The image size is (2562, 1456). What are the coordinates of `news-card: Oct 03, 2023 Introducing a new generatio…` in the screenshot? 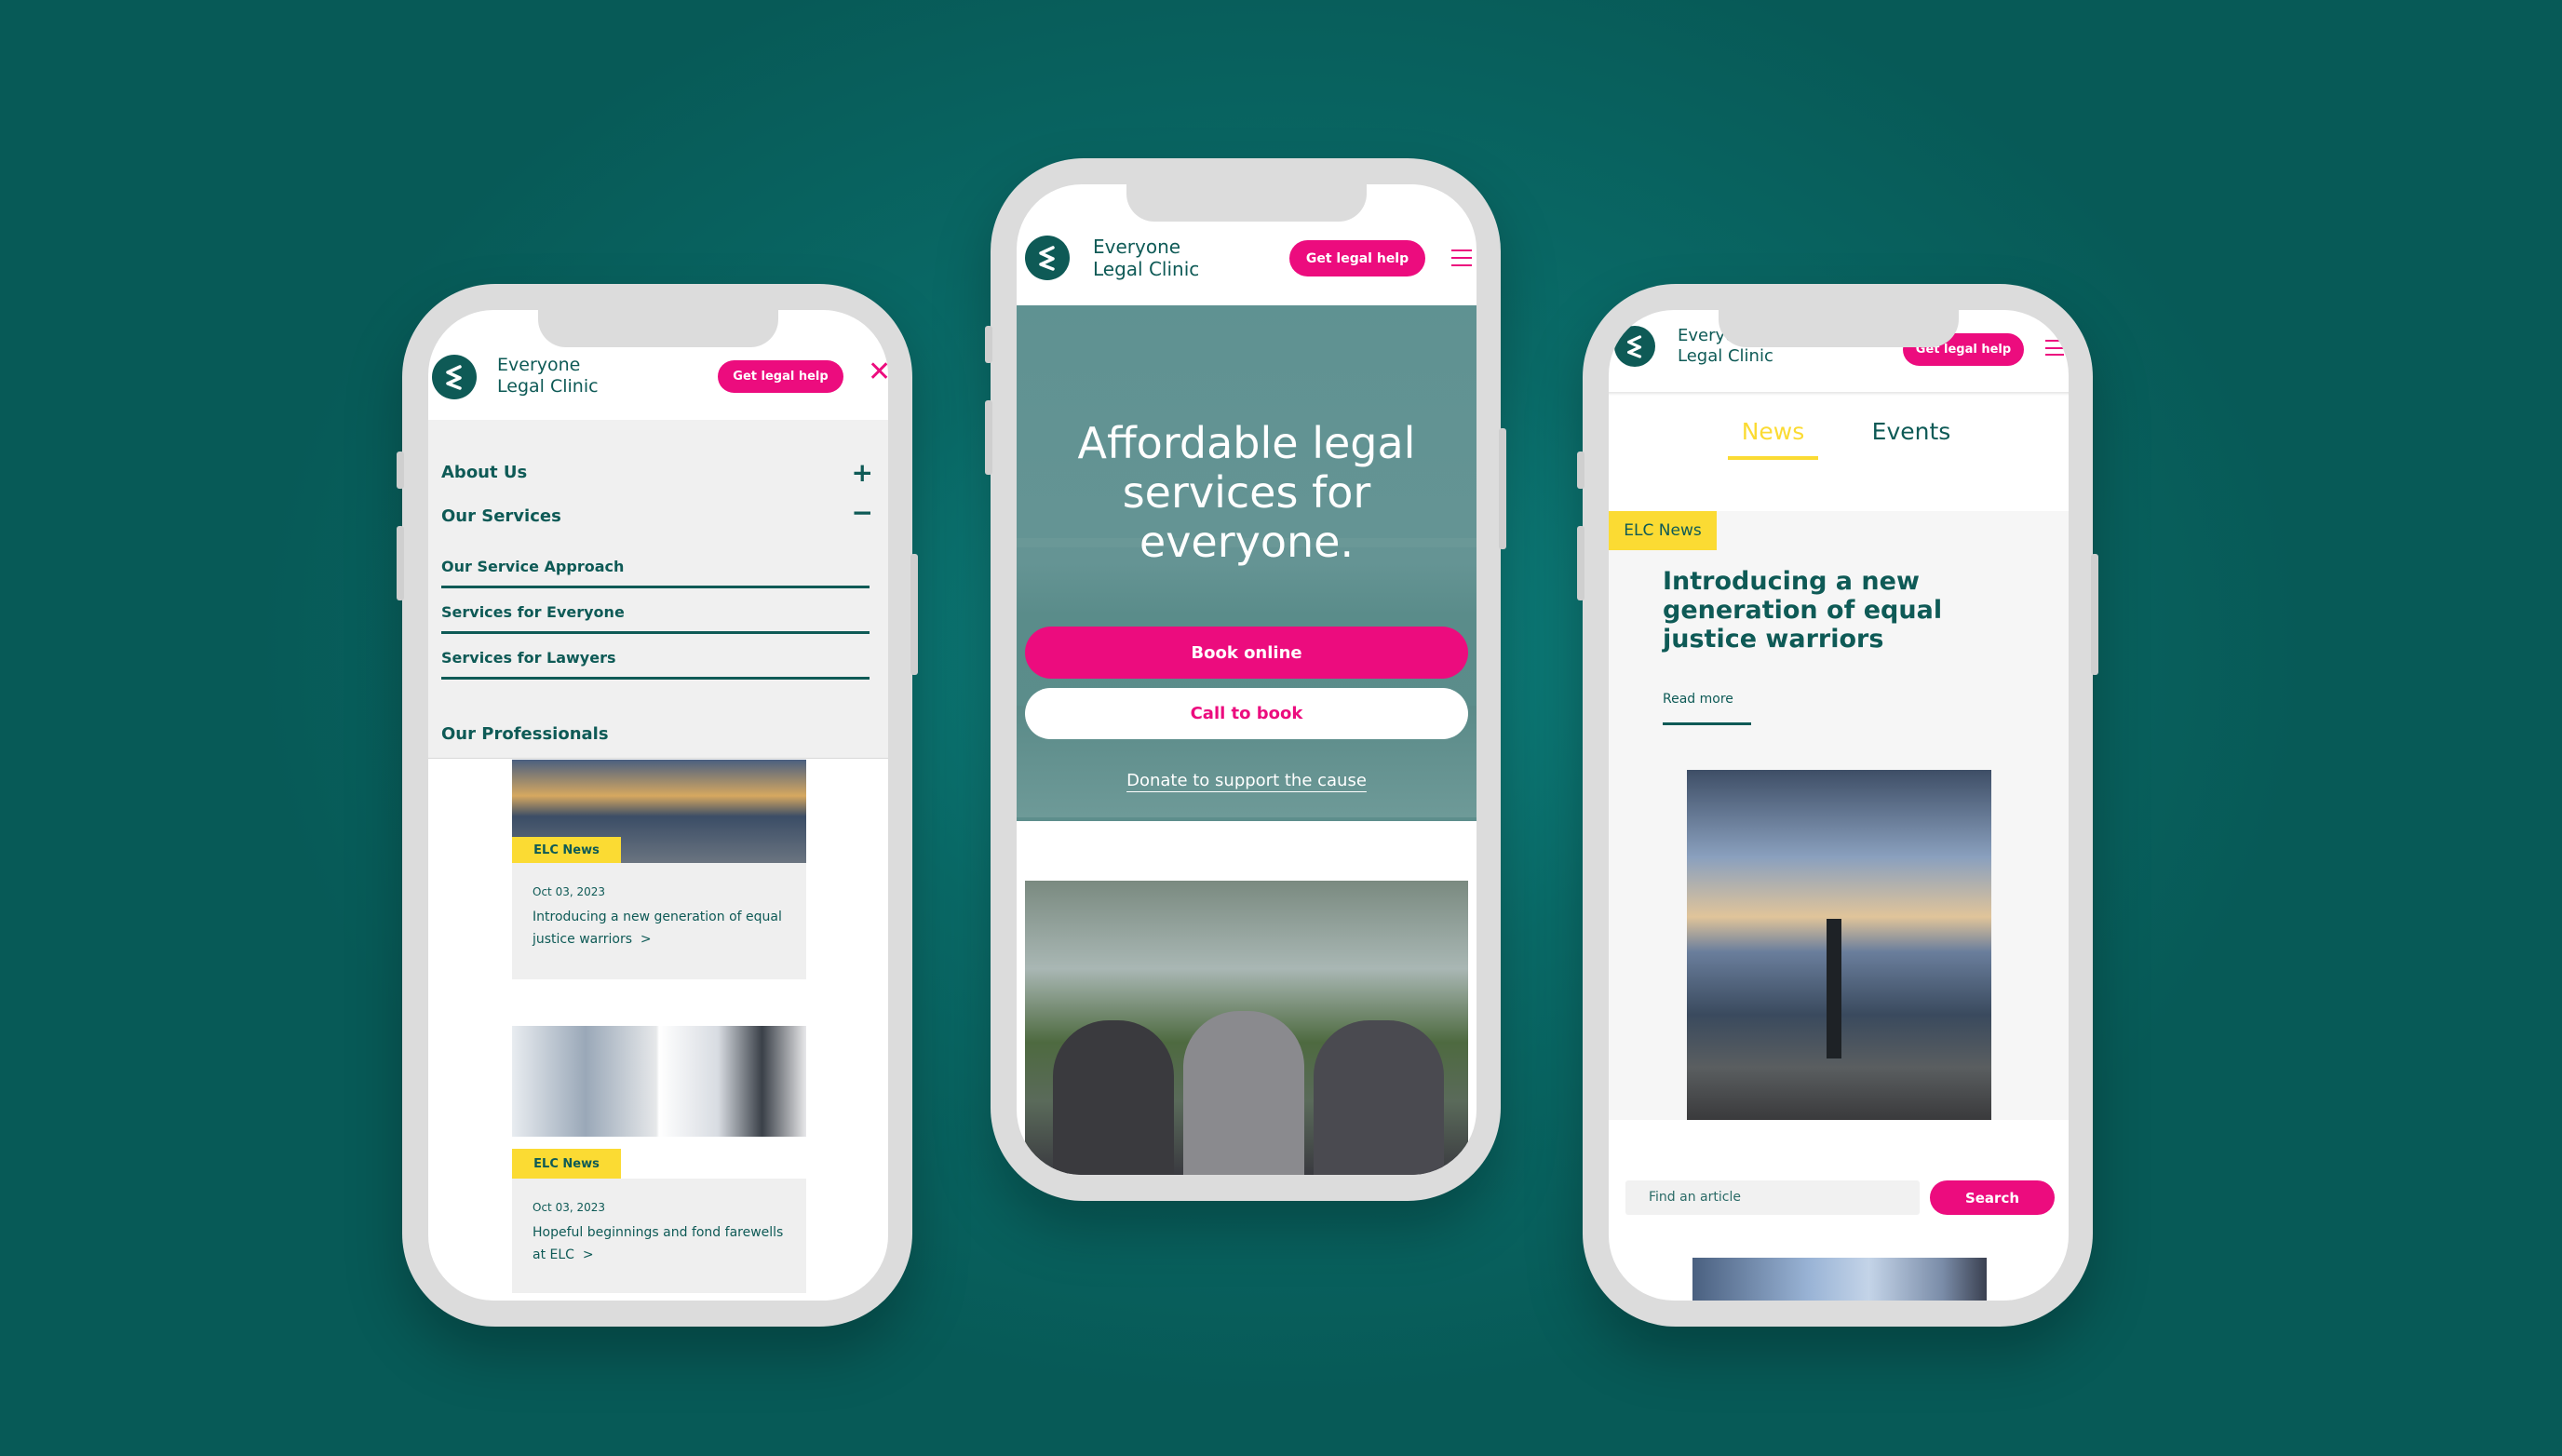 It's located at (659, 921).